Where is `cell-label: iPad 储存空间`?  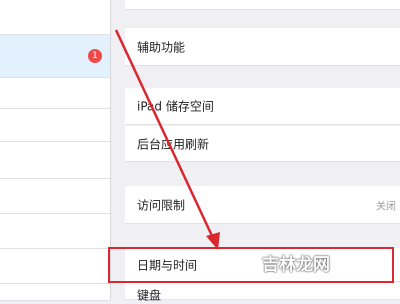 cell-label: iPad 储存空间 is located at coordinates (175, 106).